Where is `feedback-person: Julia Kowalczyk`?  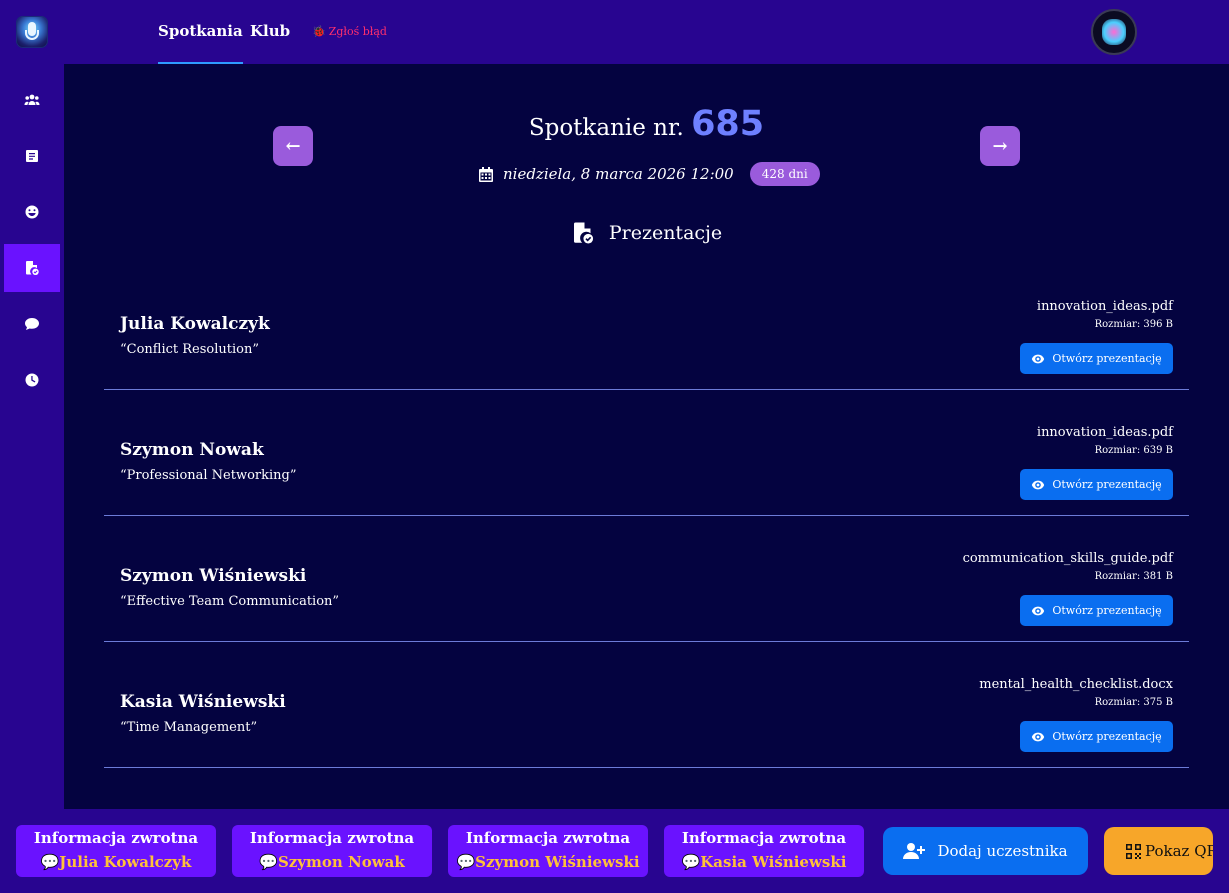 feedback-person: Julia Kowalczyk is located at coordinates (125, 862).